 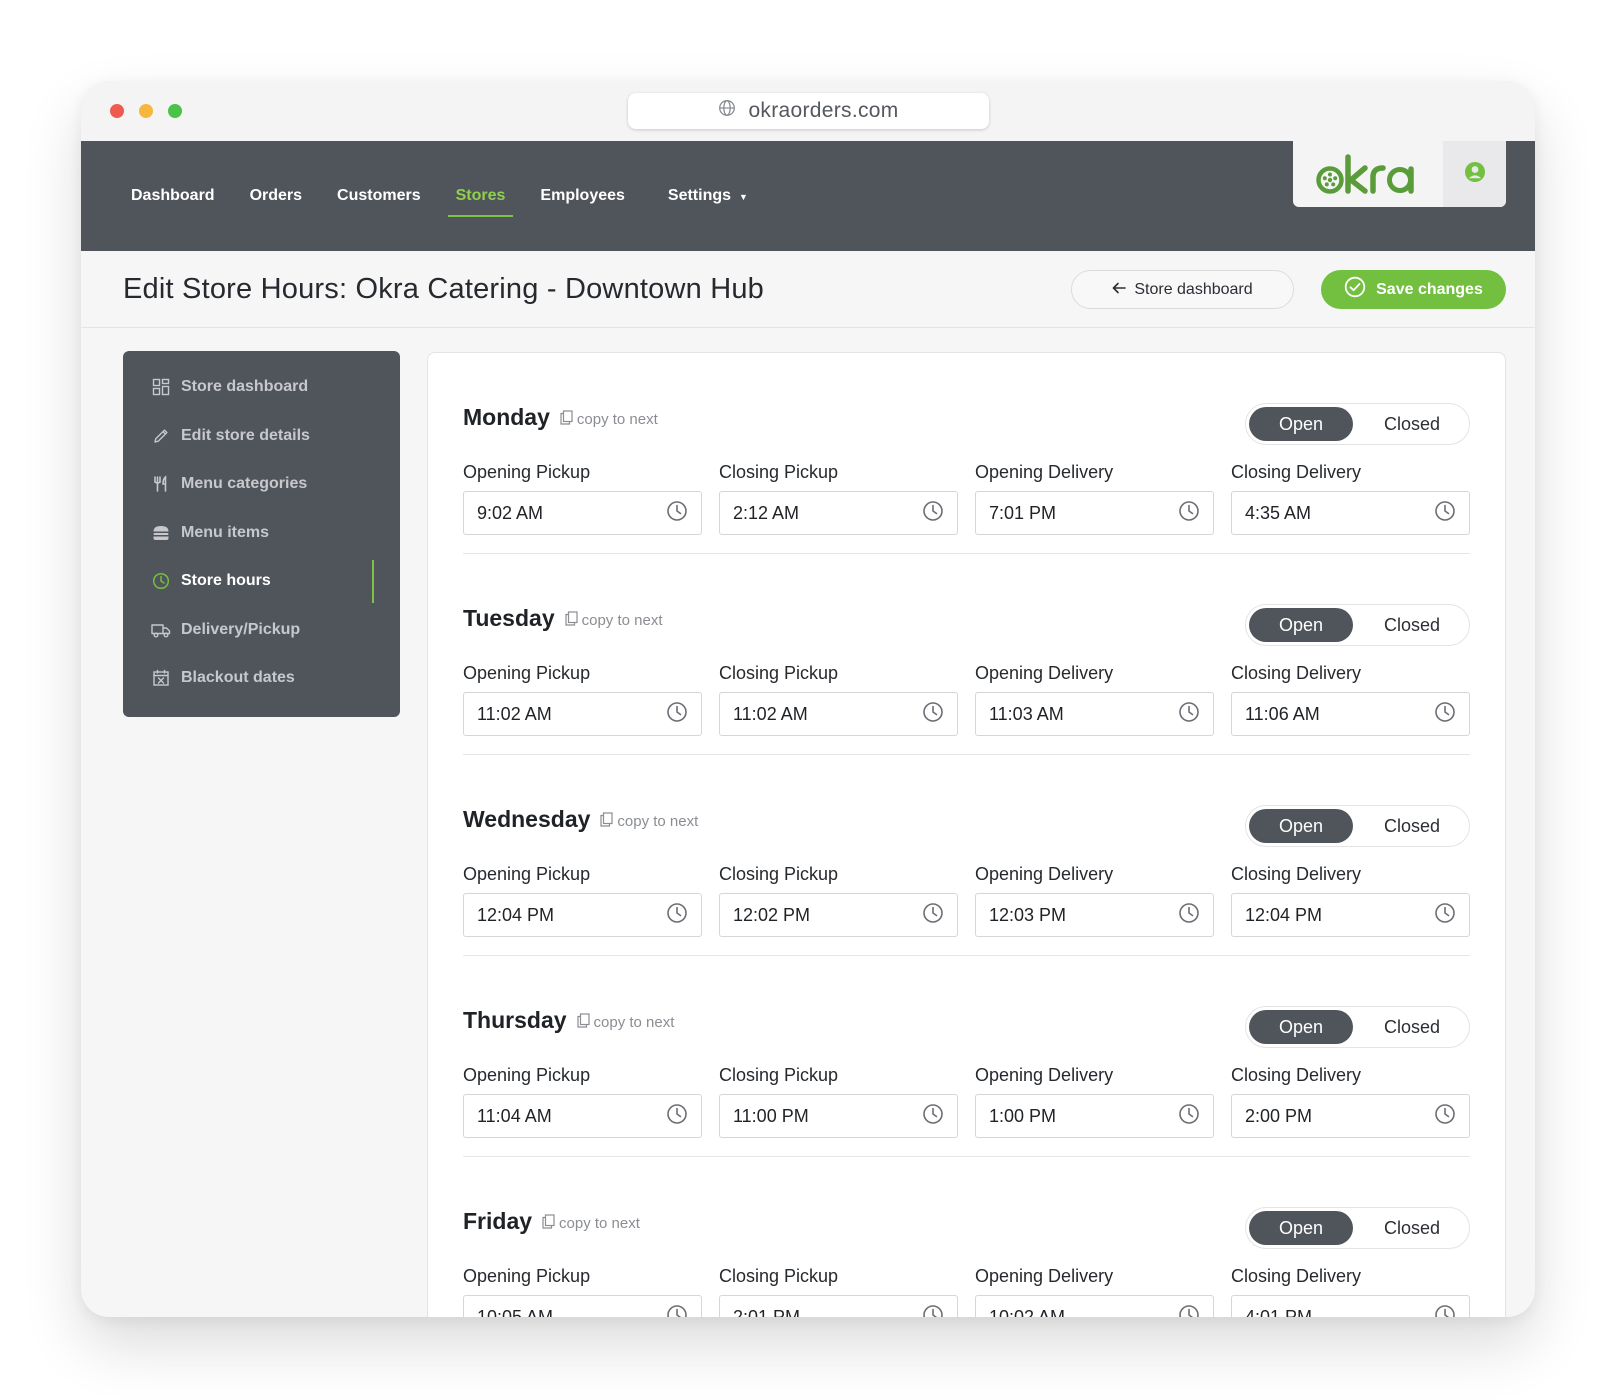 I want to click on okra-logo: okra, so click(x=1368, y=174).